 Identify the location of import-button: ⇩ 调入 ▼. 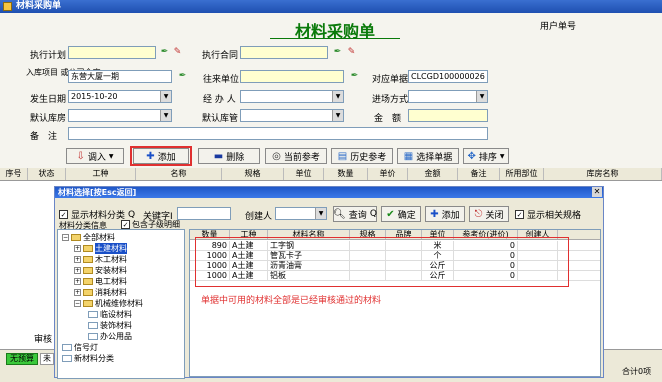
(95, 156).